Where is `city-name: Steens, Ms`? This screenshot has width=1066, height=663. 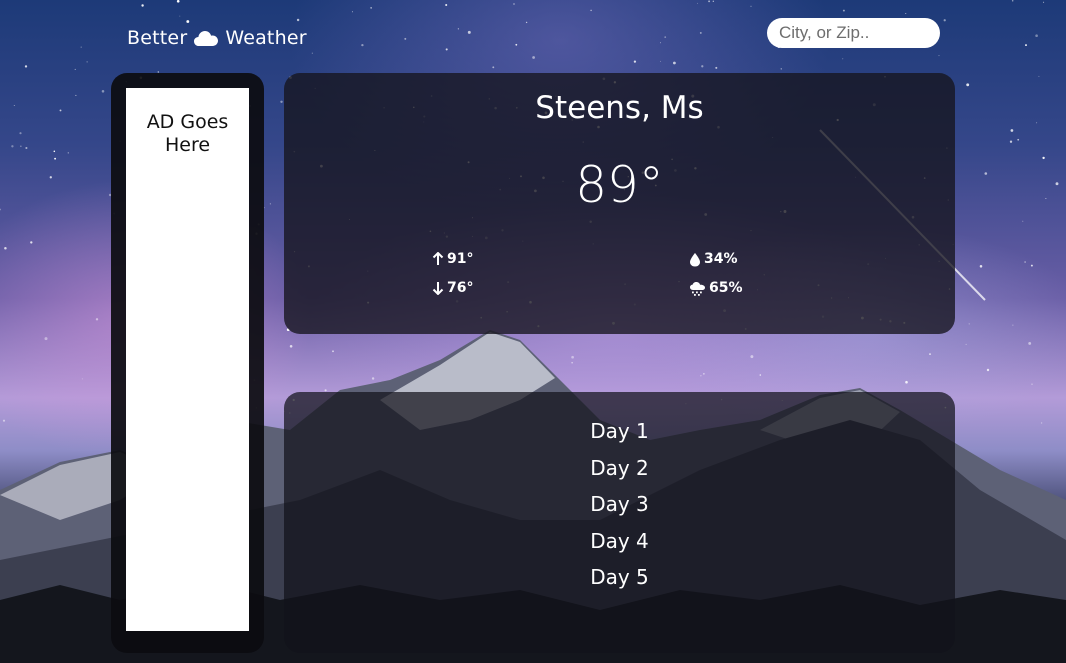 city-name: Steens, Ms is located at coordinates (619, 108).